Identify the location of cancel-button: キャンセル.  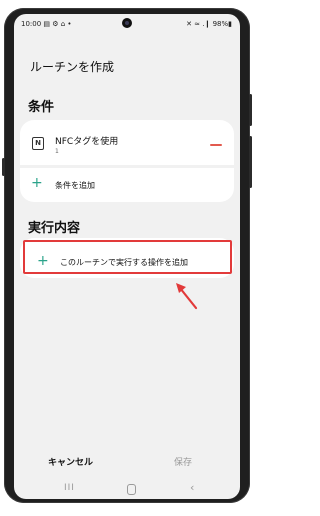
(70, 461).